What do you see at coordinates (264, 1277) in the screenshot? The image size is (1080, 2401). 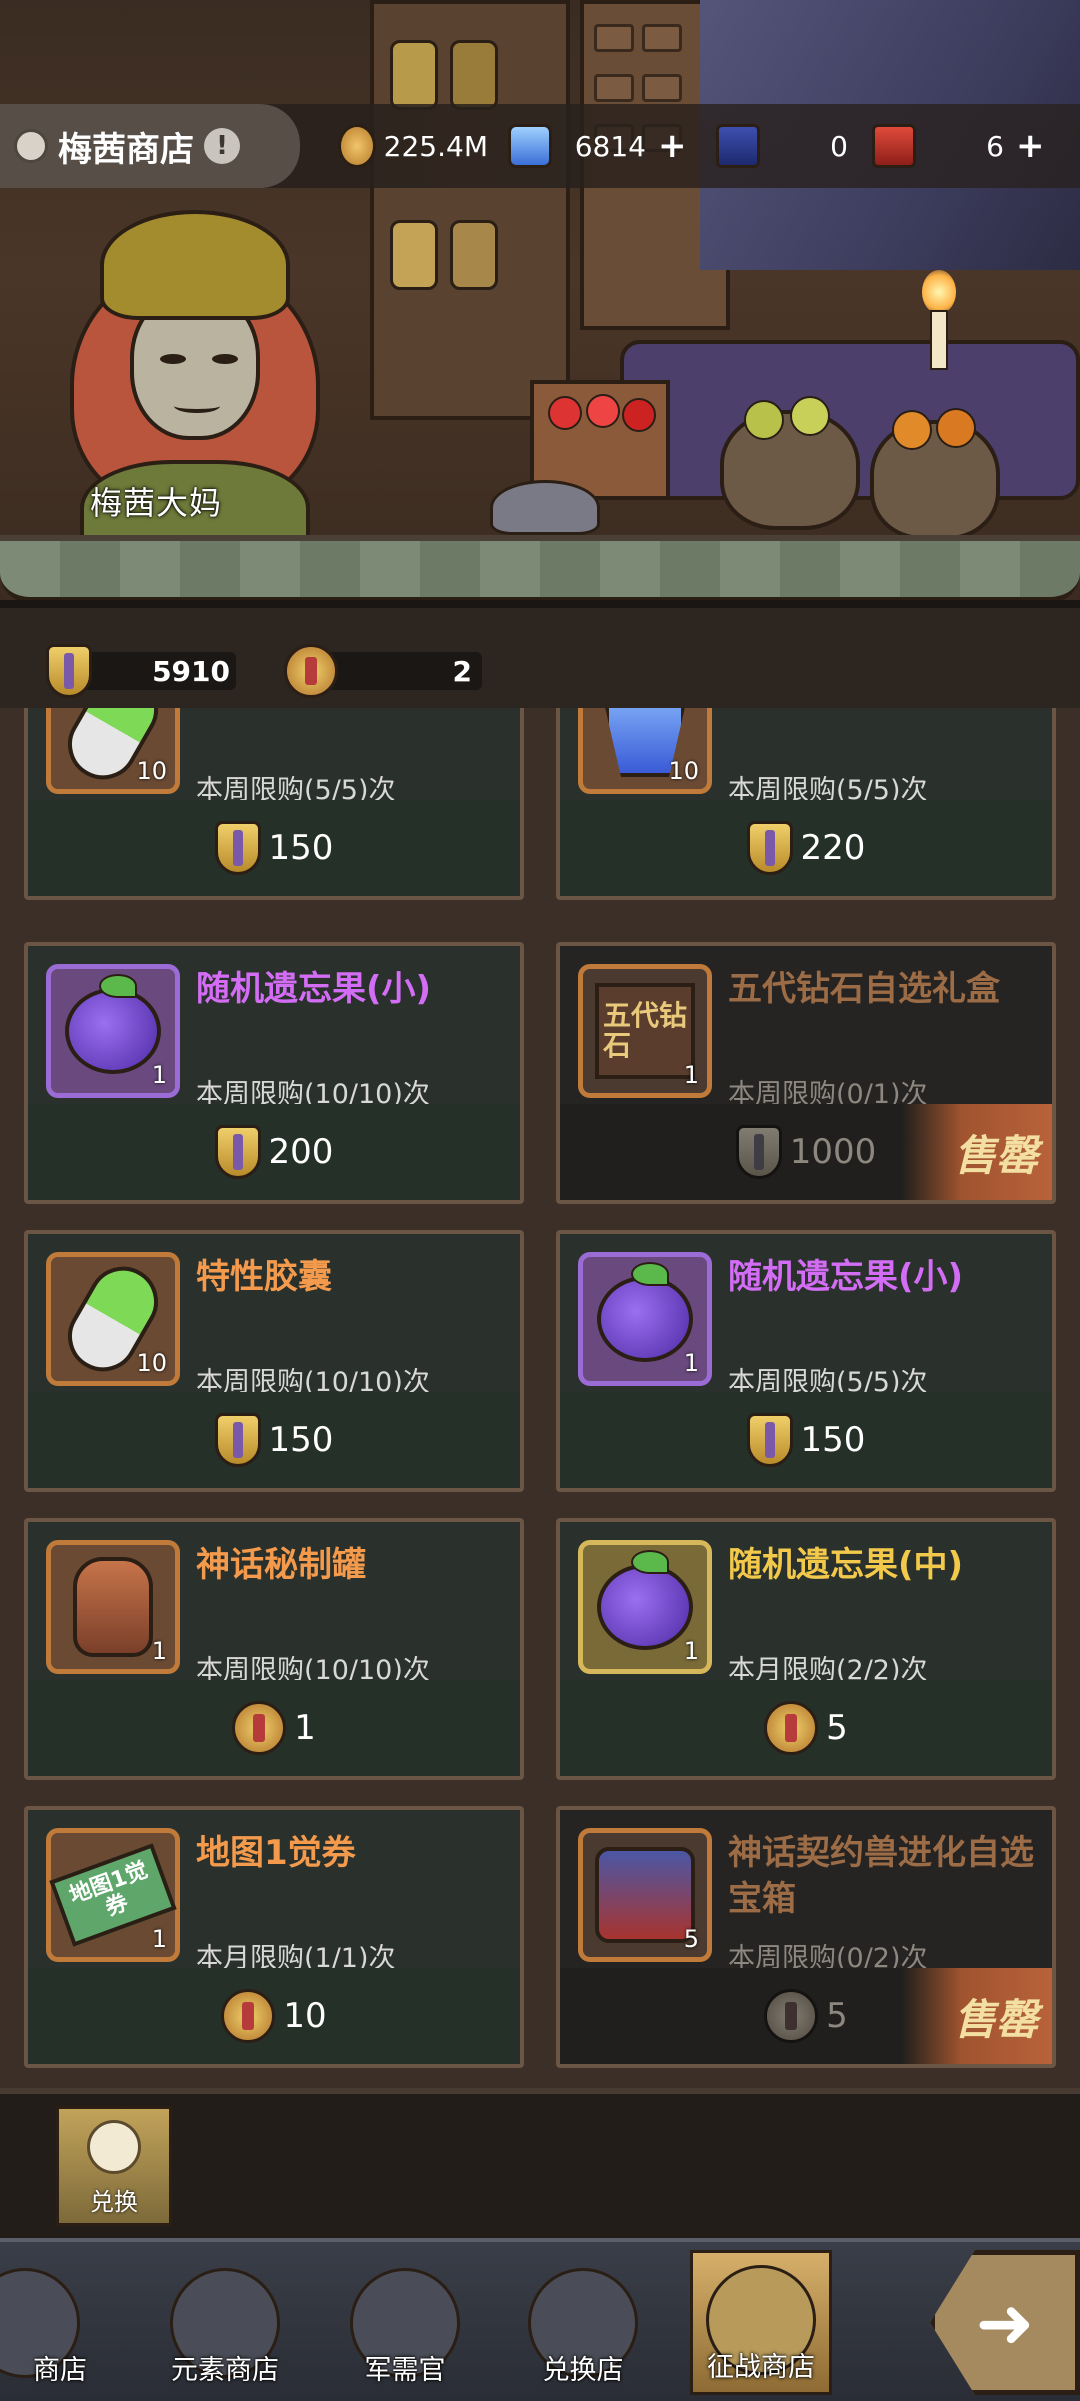 I see `item-name: 特性胶囊` at bounding box center [264, 1277].